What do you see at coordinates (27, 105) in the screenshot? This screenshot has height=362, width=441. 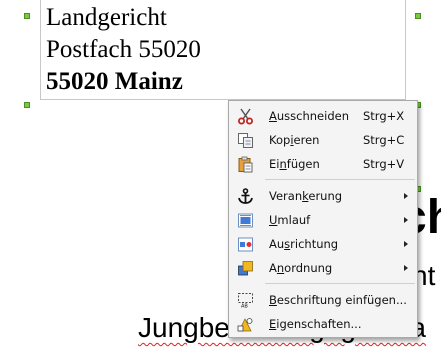 I see `resize-handle-middle-left` at bounding box center [27, 105].